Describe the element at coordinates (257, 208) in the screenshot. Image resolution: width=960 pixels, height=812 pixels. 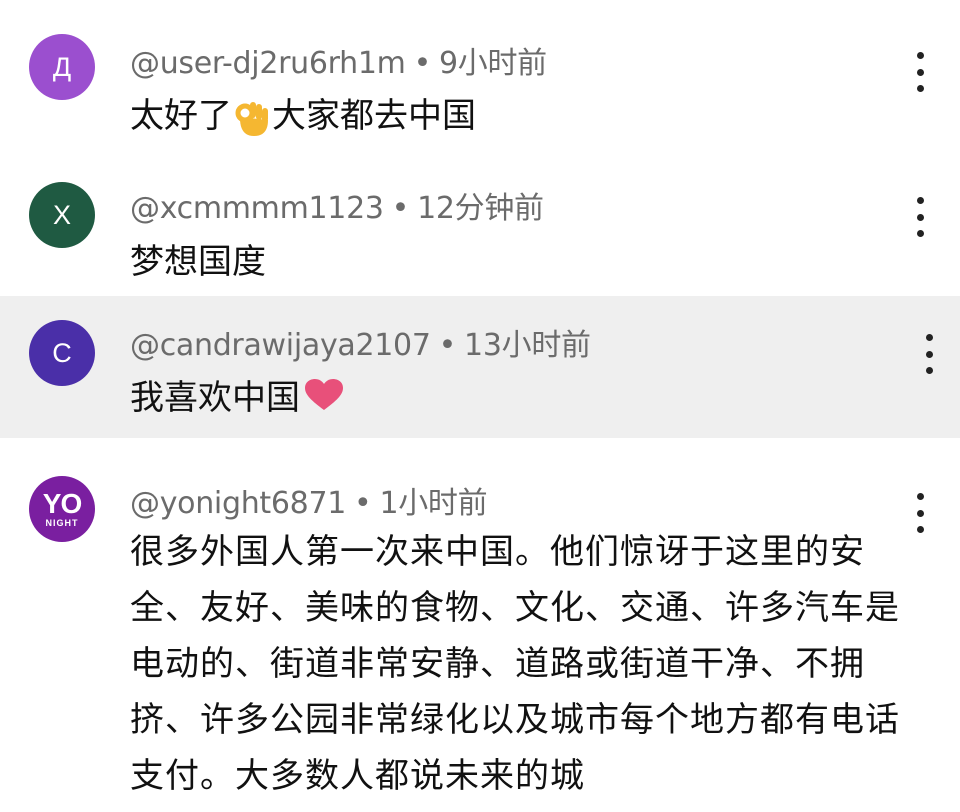
I see `username: @xcmmmm1123` at that location.